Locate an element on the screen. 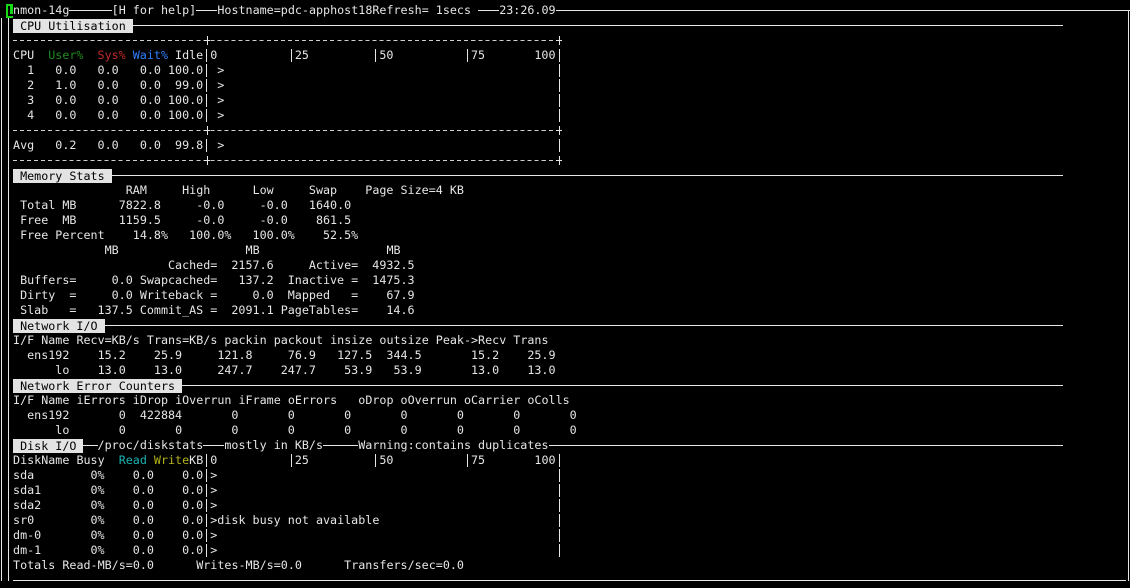  detail-value is located at coordinates (104, 265).